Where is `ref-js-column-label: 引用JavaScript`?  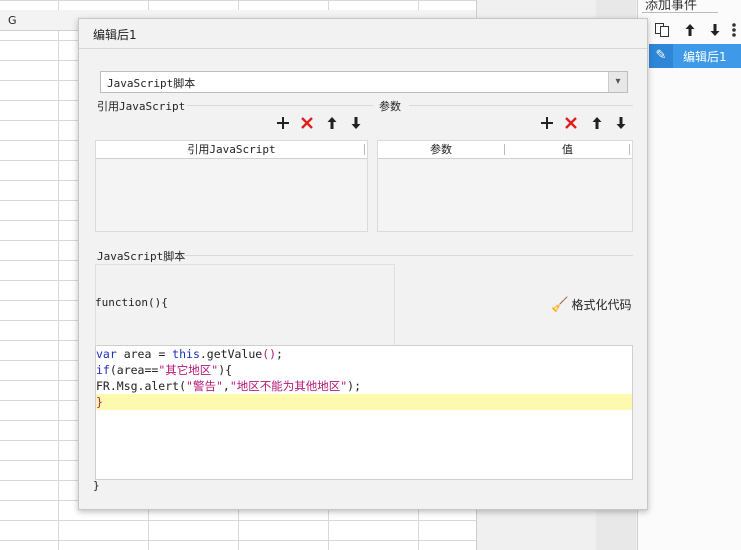
ref-js-column-label: 引用JavaScript is located at coordinates (231, 149).